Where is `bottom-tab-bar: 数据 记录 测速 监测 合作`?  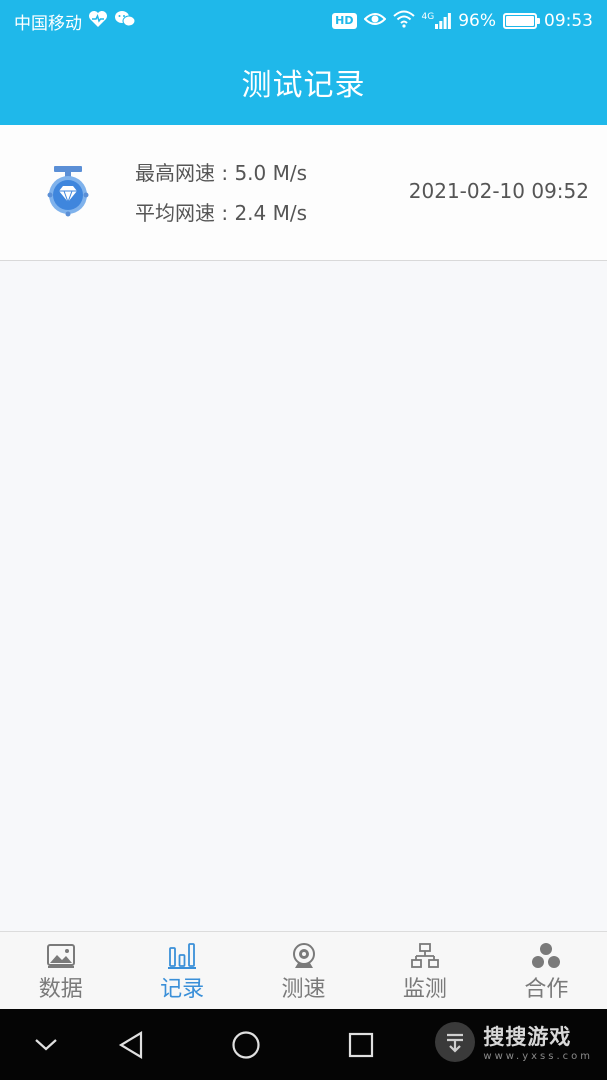
bottom-tab-bar: 数据 记录 测速 监测 合作 is located at coordinates (303, 970).